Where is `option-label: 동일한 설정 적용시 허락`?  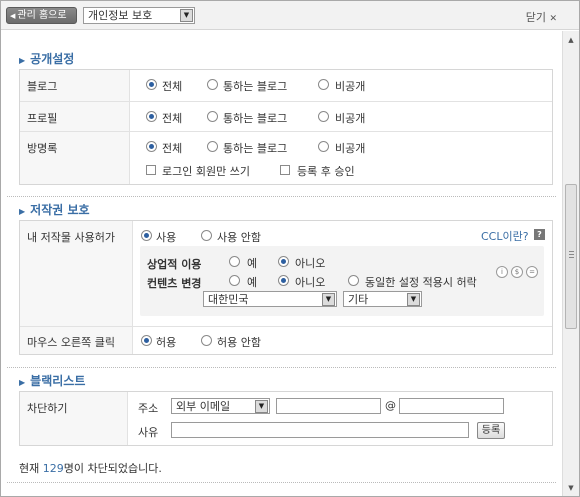
option-label: 동일한 설정 적용시 허락 is located at coordinates (421, 282).